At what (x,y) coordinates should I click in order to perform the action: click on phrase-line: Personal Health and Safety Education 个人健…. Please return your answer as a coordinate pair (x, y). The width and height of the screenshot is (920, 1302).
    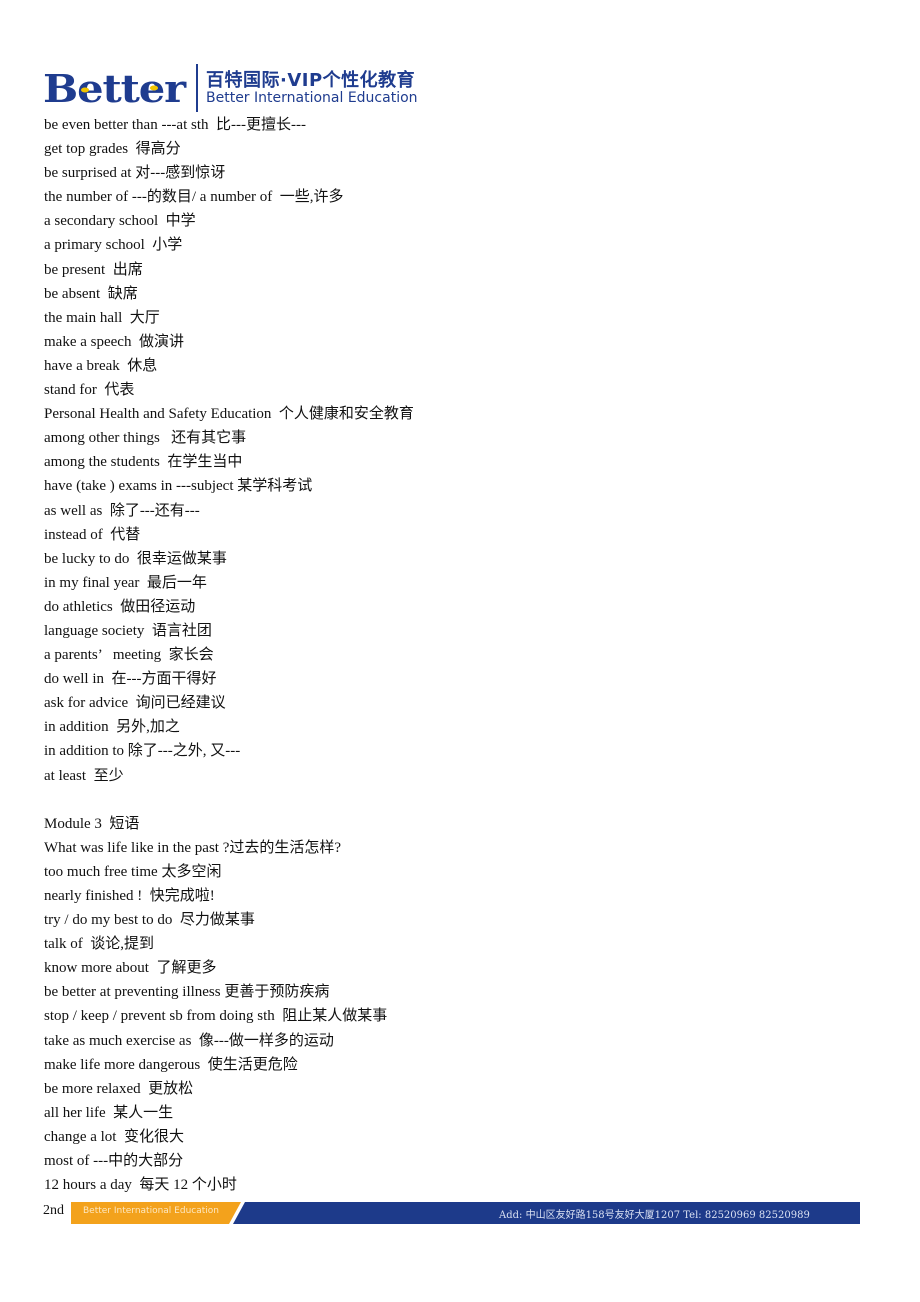
    Looking at the image, I should click on (229, 414).